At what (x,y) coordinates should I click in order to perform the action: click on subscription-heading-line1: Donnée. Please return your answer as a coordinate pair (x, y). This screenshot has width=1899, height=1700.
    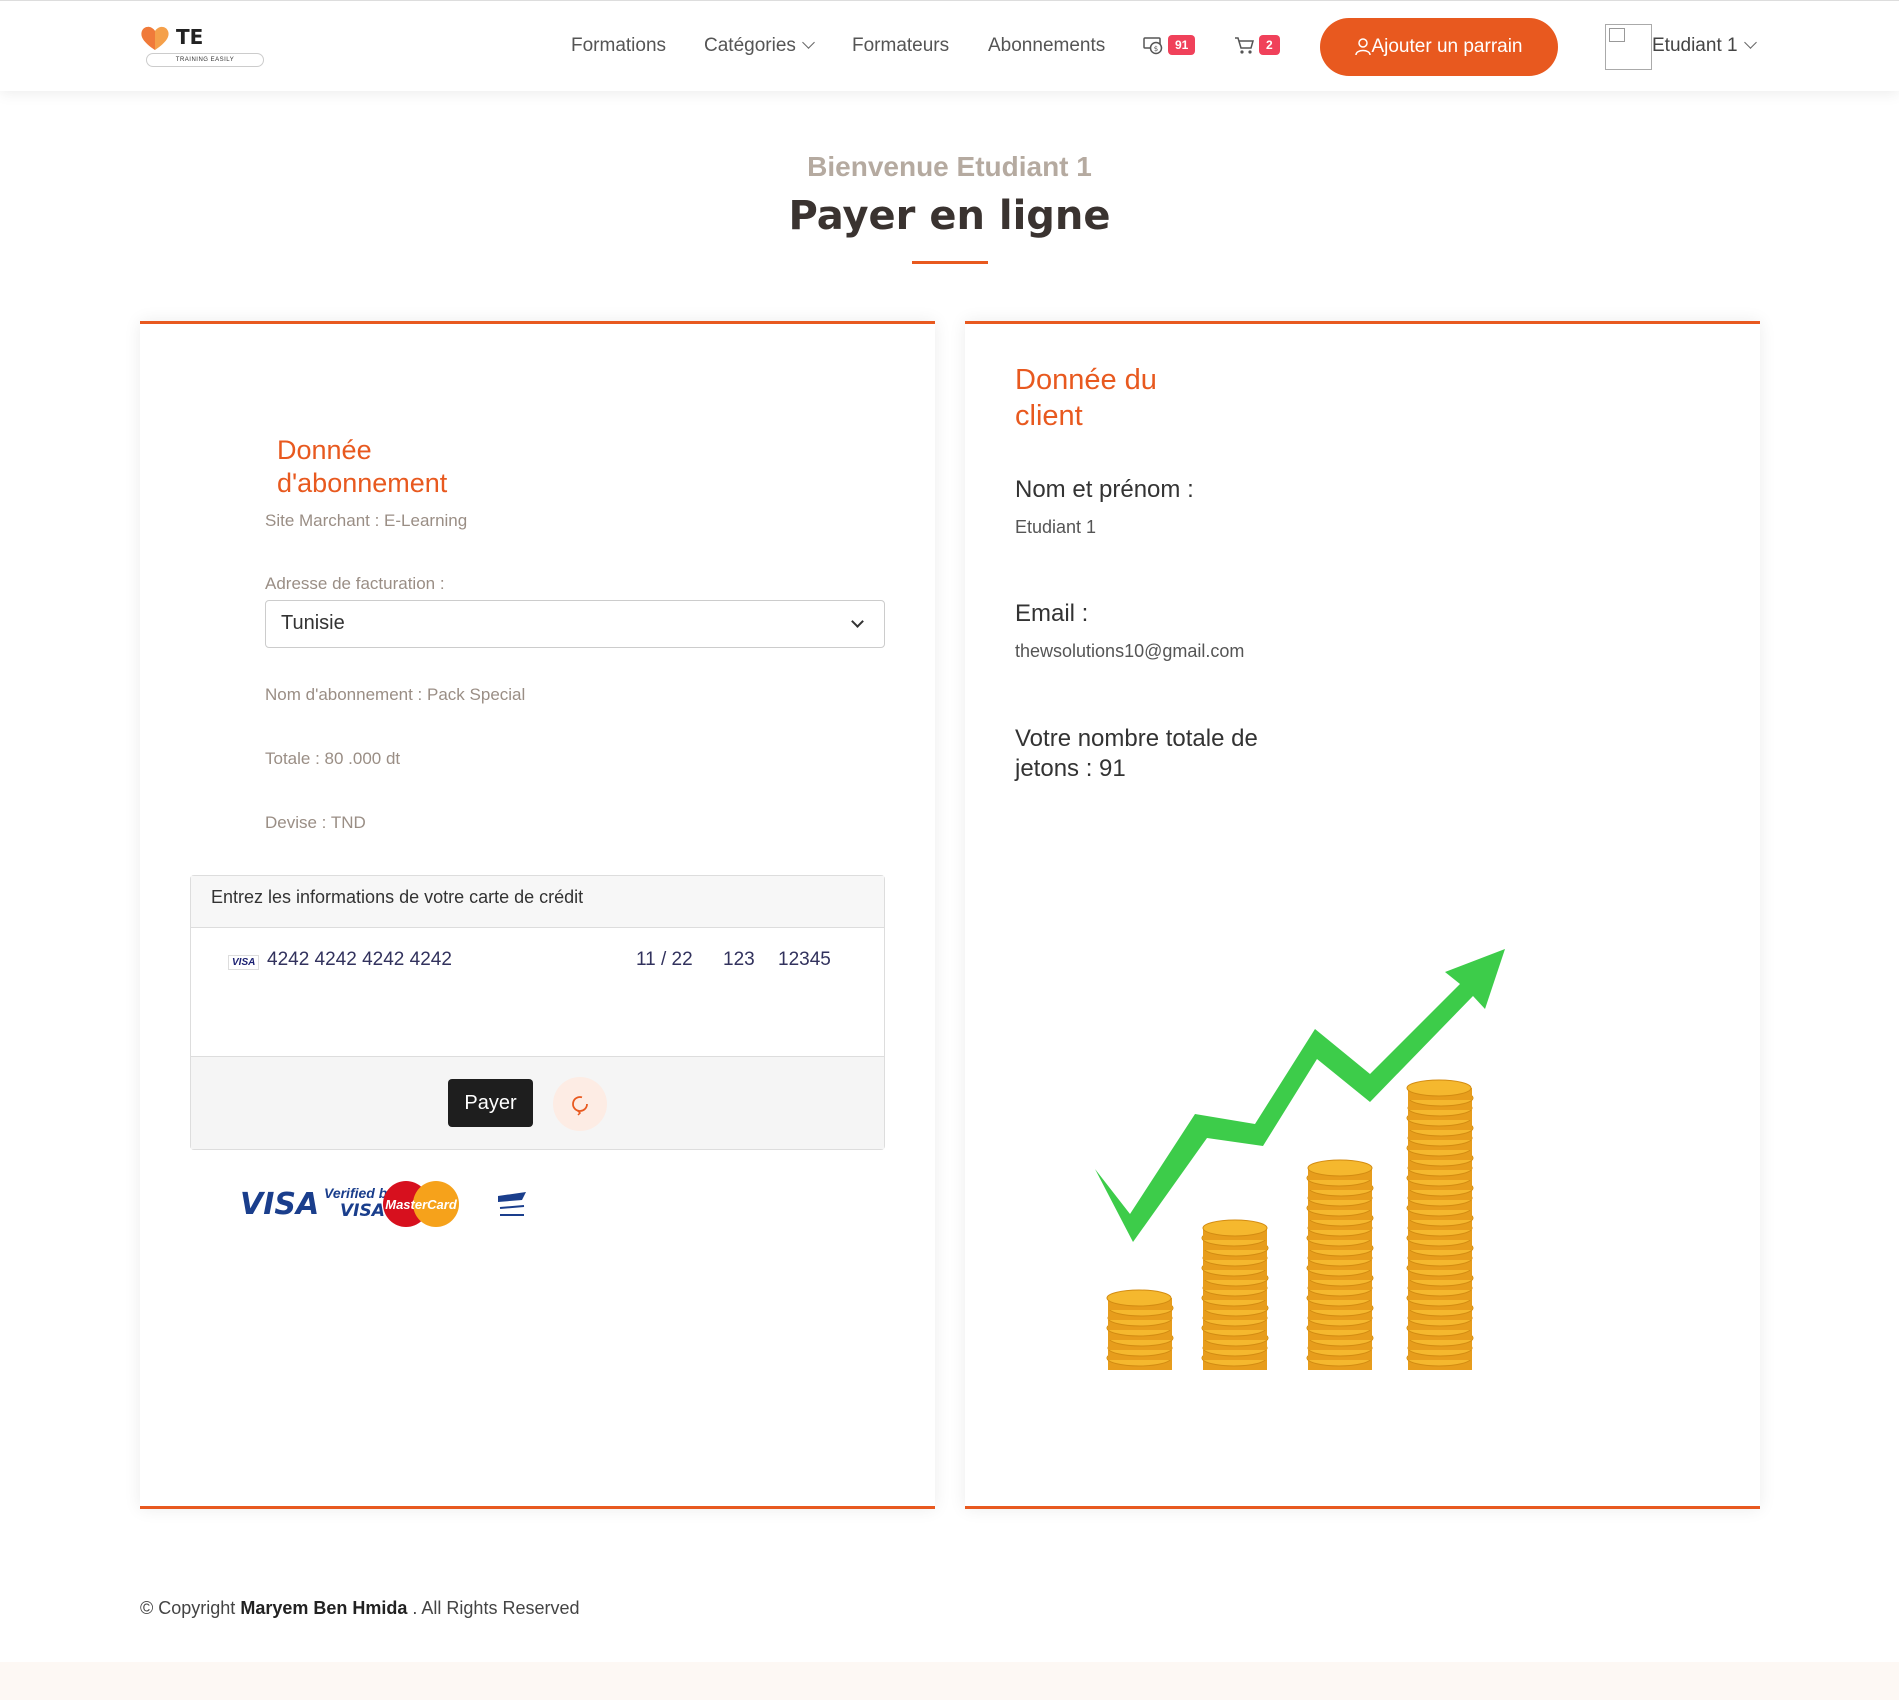
    Looking at the image, I should click on (324, 450).